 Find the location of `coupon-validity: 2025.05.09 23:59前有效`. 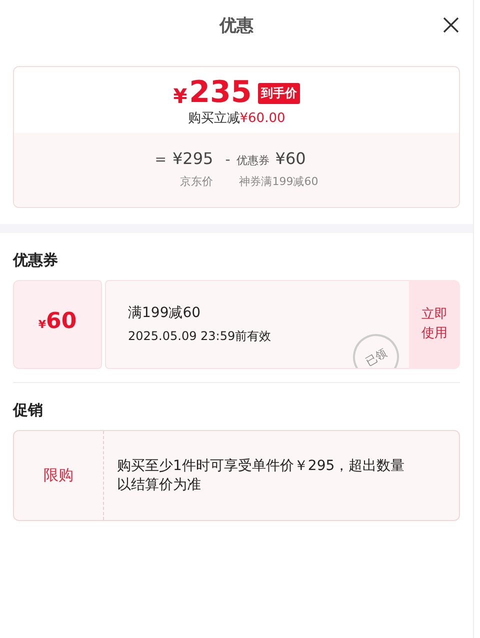

coupon-validity: 2025.05.09 23:59前有效 is located at coordinates (200, 336).